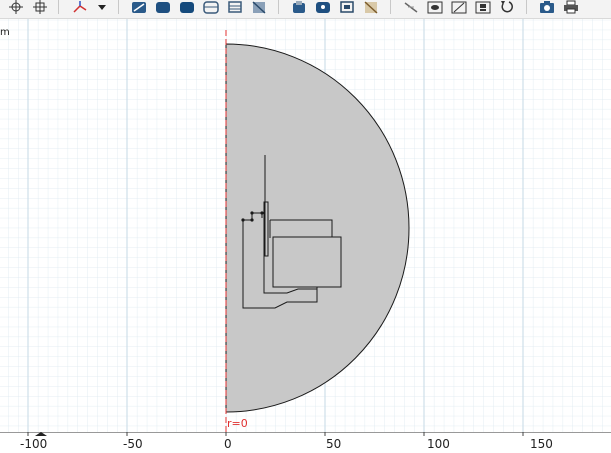 The height and width of the screenshot is (453, 611). I want to click on transparency-icon, so click(483, 7).